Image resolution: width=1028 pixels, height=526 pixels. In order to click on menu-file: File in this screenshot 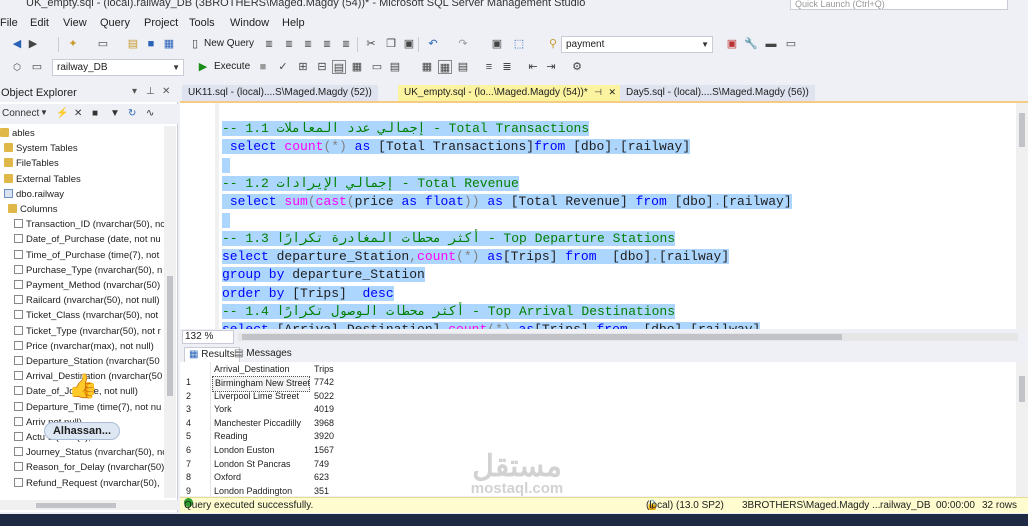, I will do `click(9, 23)`.